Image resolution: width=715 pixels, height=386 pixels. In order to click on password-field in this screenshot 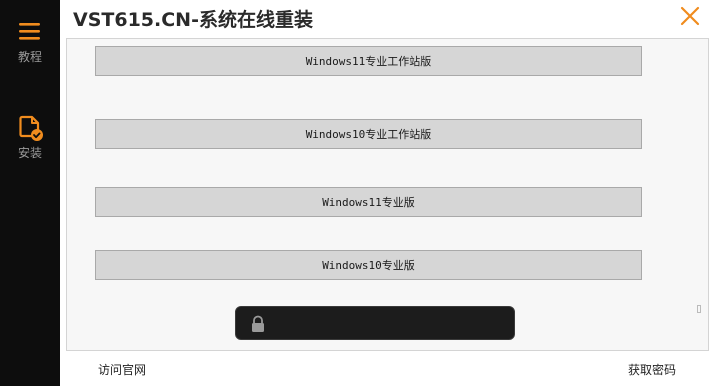, I will do `click(375, 323)`.